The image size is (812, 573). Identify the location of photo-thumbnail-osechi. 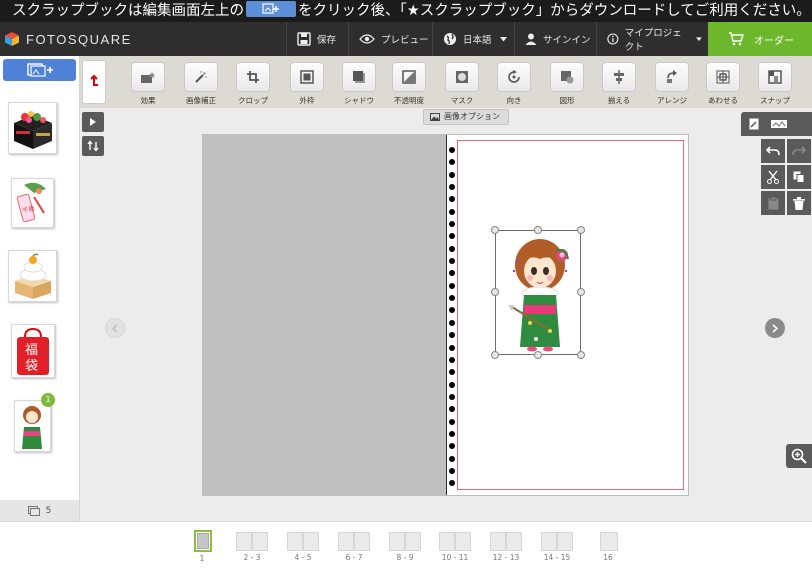
(32, 128).